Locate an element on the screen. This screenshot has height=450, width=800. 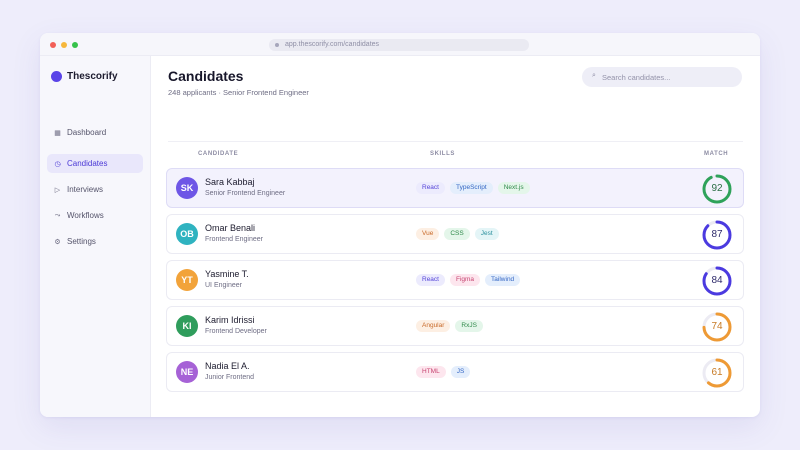
skill-tags: React Figma Tailwind is located at coordinates (468, 280).